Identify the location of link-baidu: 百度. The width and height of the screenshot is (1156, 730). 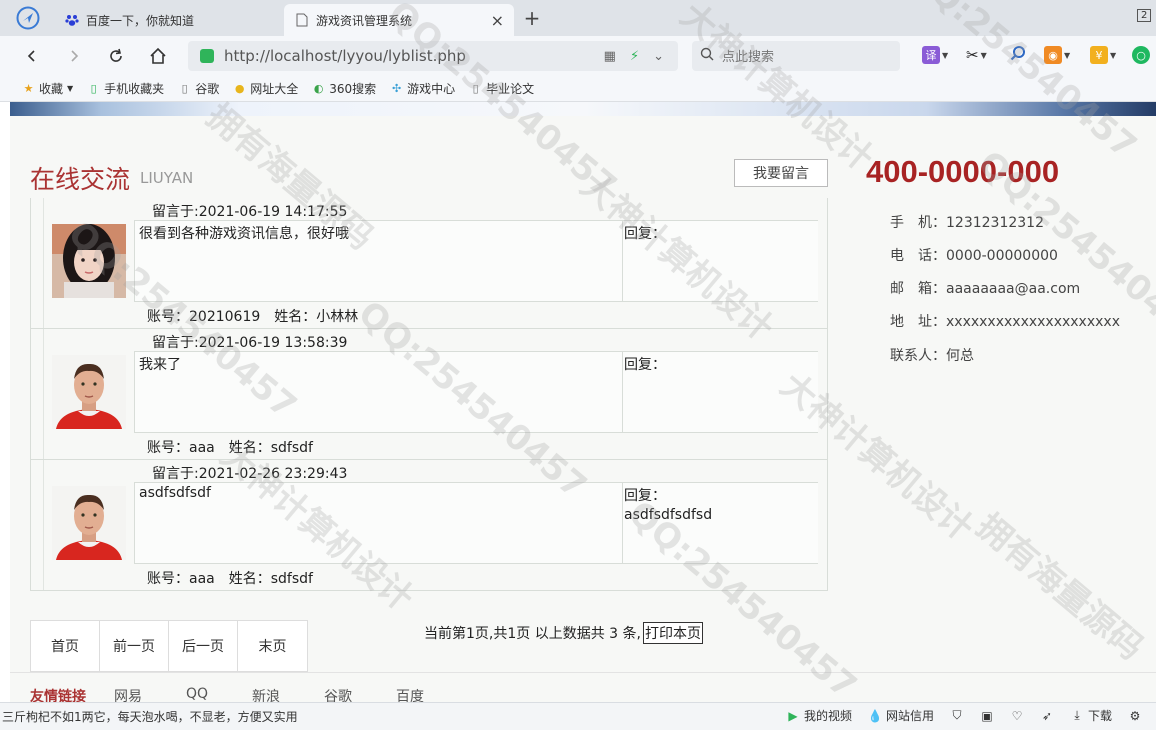
(410, 694).